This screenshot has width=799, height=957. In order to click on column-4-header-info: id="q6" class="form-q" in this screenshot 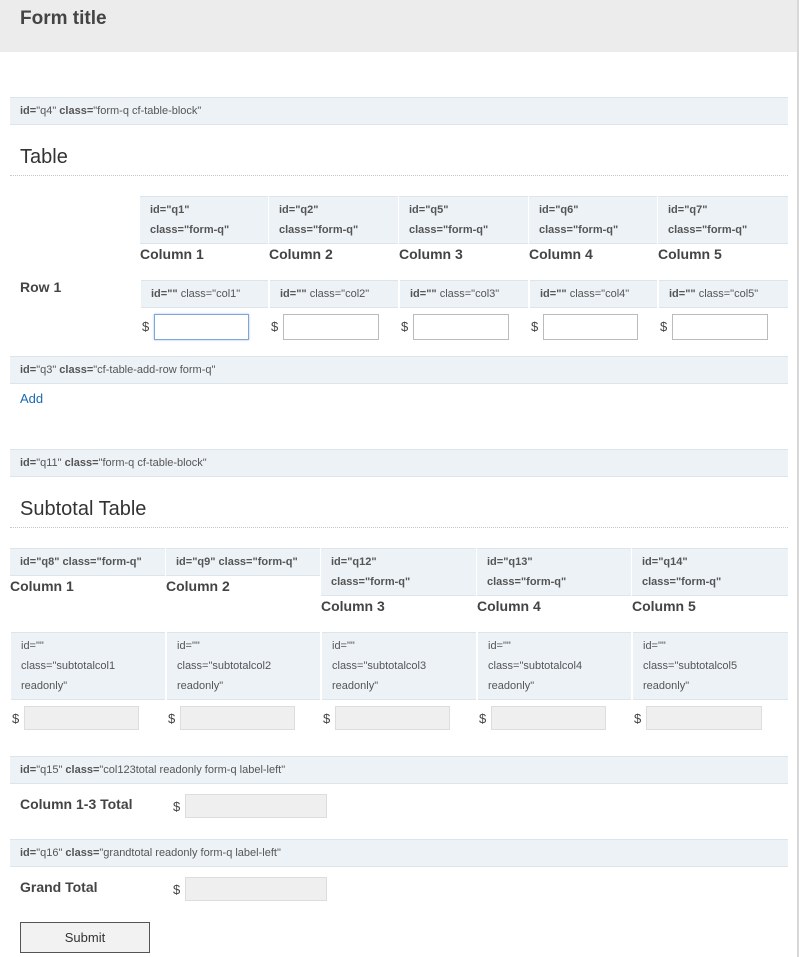, I will do `click(593, 220)`.